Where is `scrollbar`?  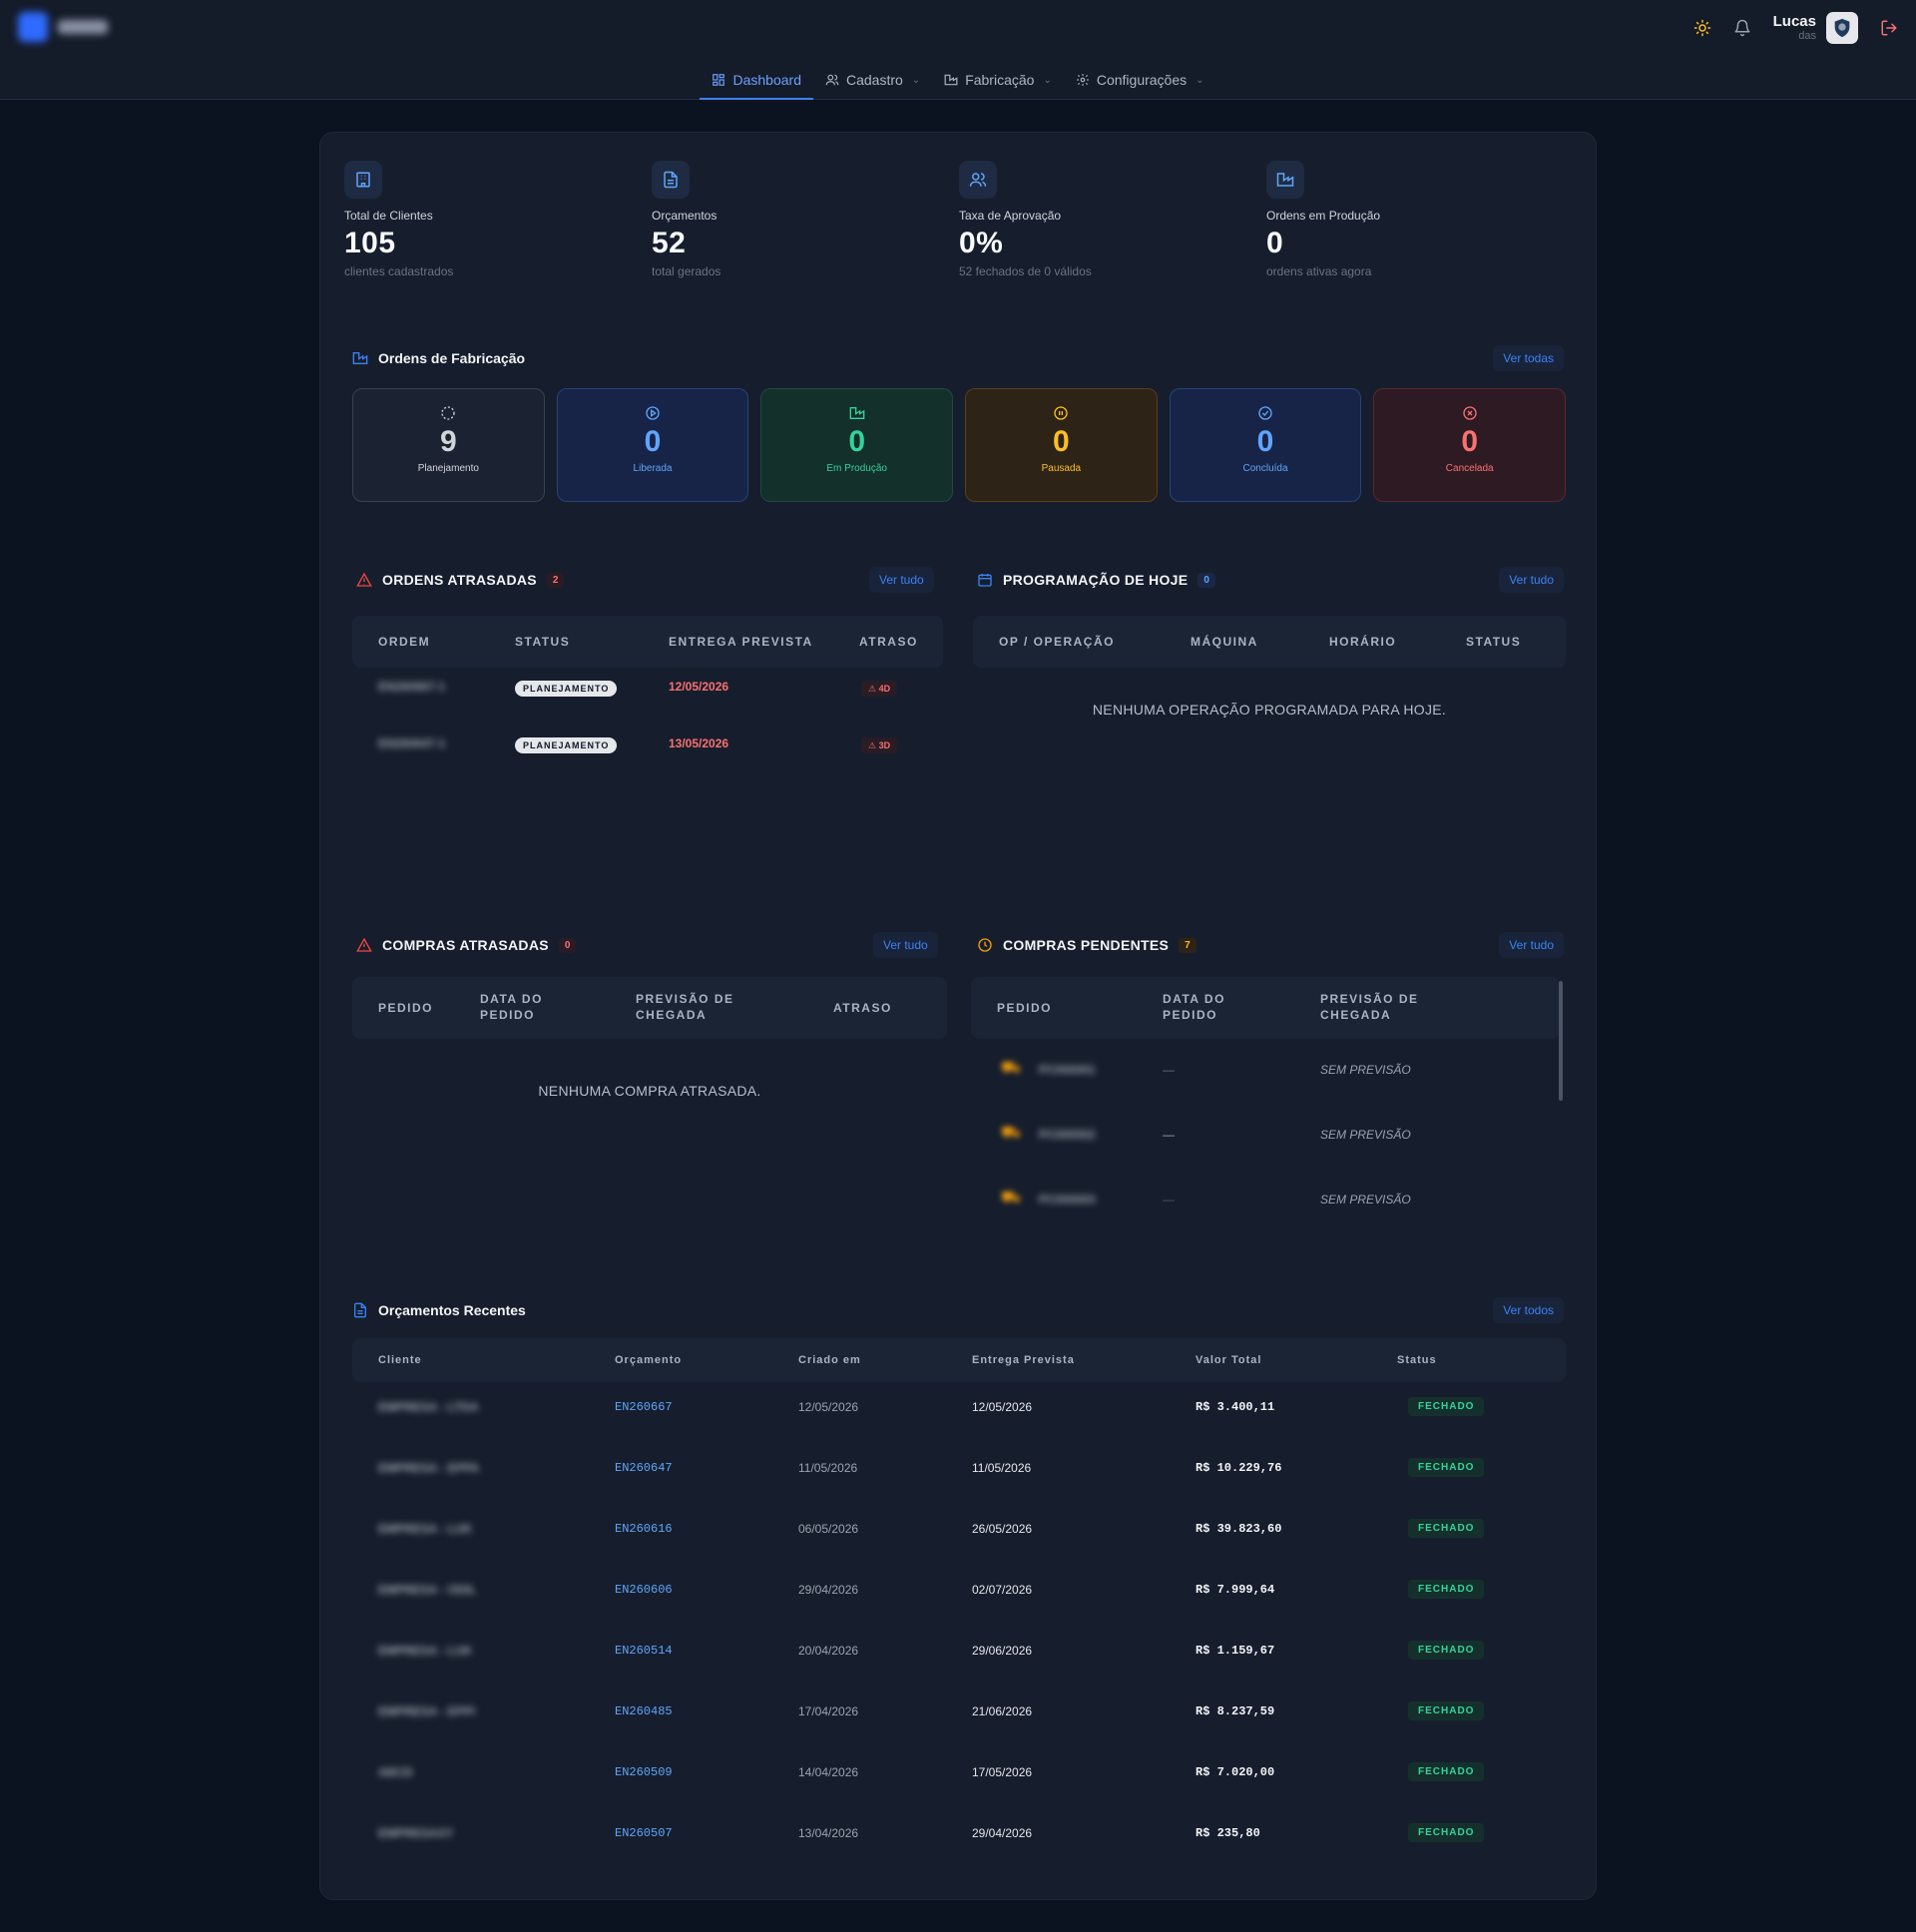
scrollbar is located at coordinates (1561, 1041).